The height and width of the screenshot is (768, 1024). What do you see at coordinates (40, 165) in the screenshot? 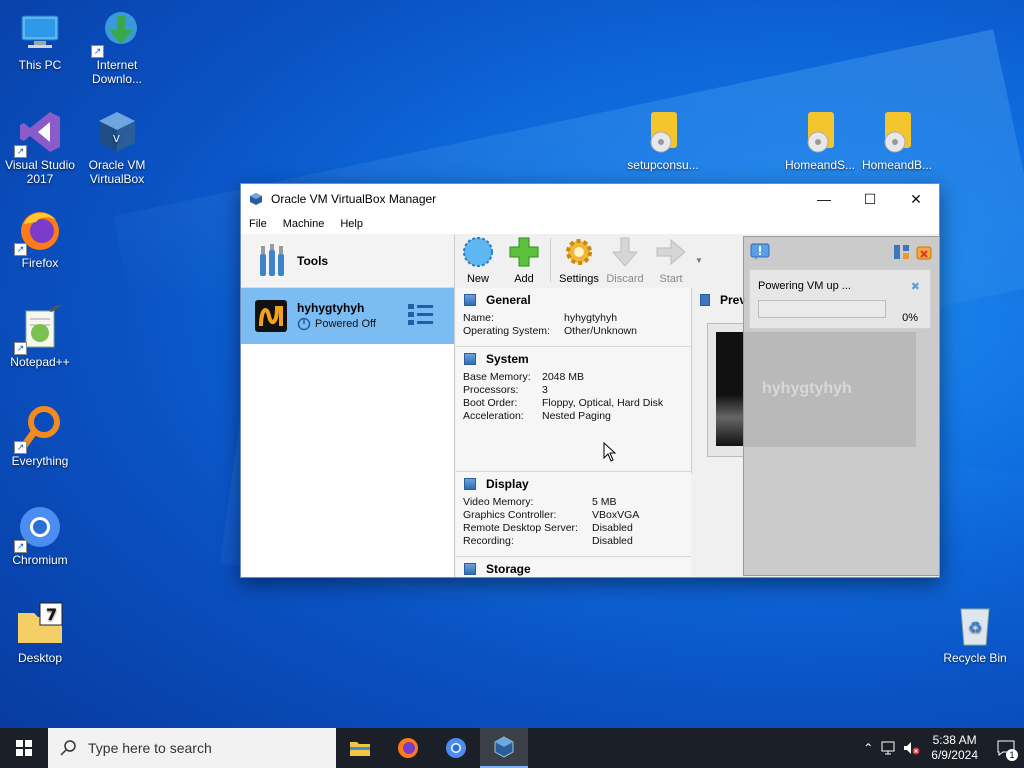
I see `desktop-icon-label: Visual Studio` at bounding box center [40, 165].